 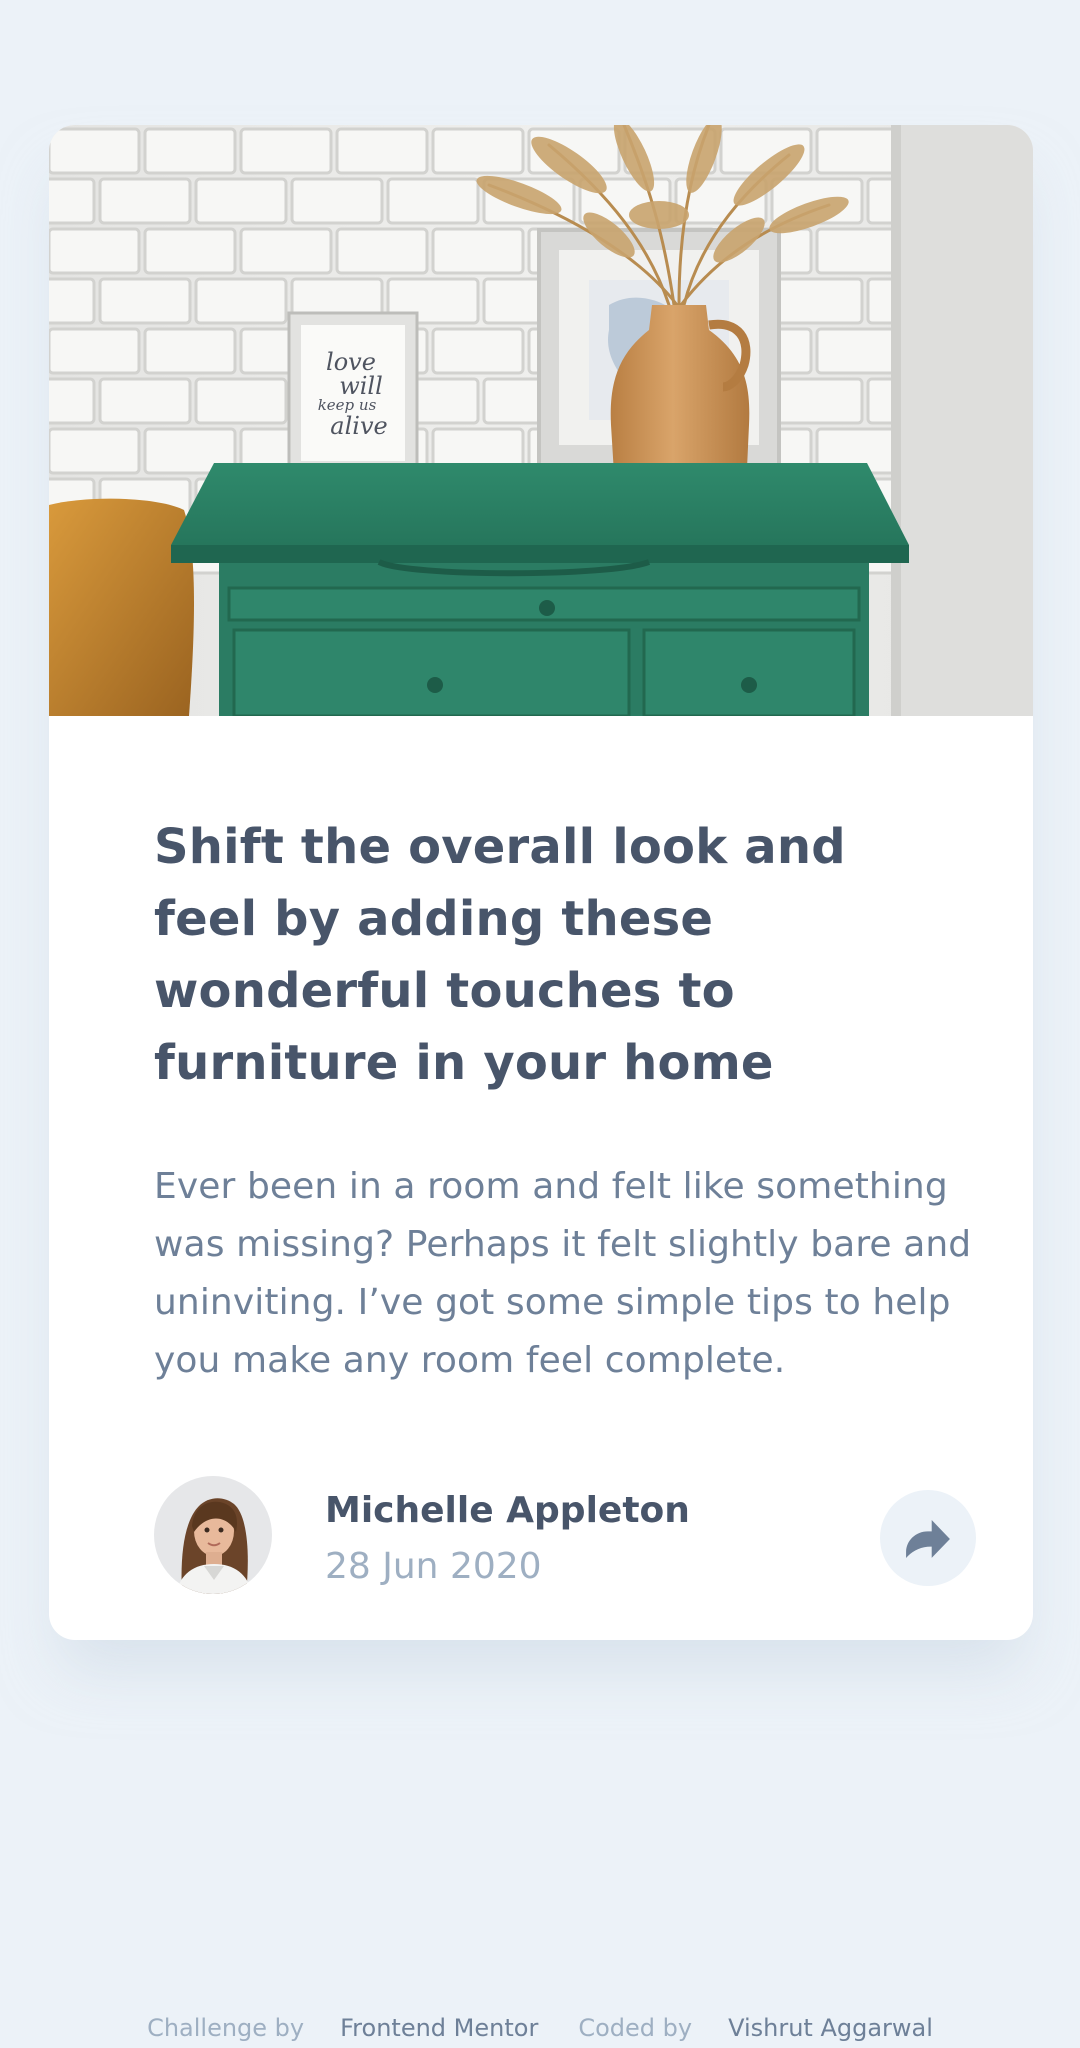 What do you see at coordinates (226, 2028) in the screenshot?
I see `challenge-label: Challenge by` at bounding box center [226, 2028].